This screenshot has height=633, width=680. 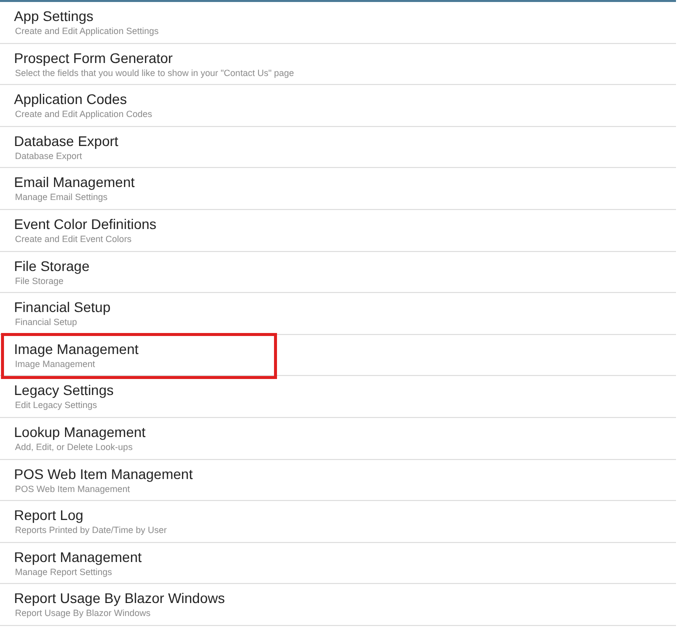 What do you see at coordinates (154, 72) in the screenshot?
I see `item-description: Select the fields that you would like to show in your "Contact Us" page` at bounding box center [154, 72].